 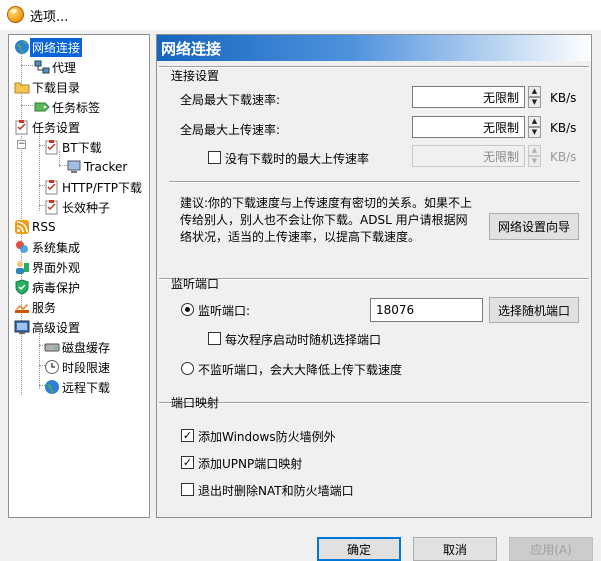 I want to click on tree-item-service: 服务, so click(x=36, y=307).